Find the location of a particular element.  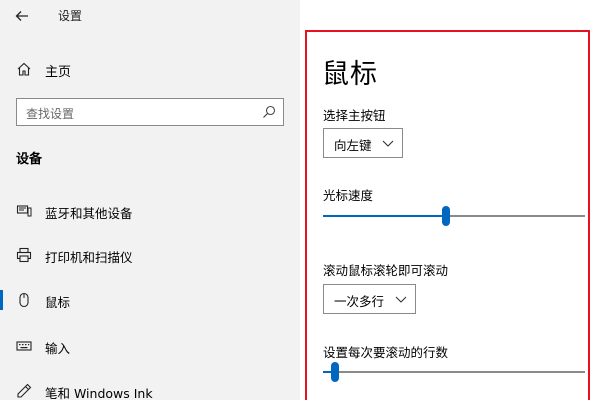

printer-icon is located at coordinates (24, 255).